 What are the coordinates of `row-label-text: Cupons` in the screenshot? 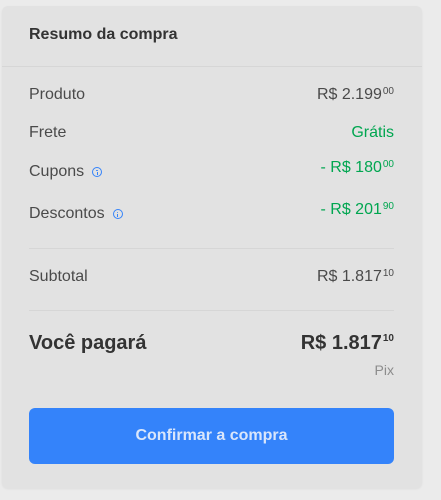 It's located at (57, 171).